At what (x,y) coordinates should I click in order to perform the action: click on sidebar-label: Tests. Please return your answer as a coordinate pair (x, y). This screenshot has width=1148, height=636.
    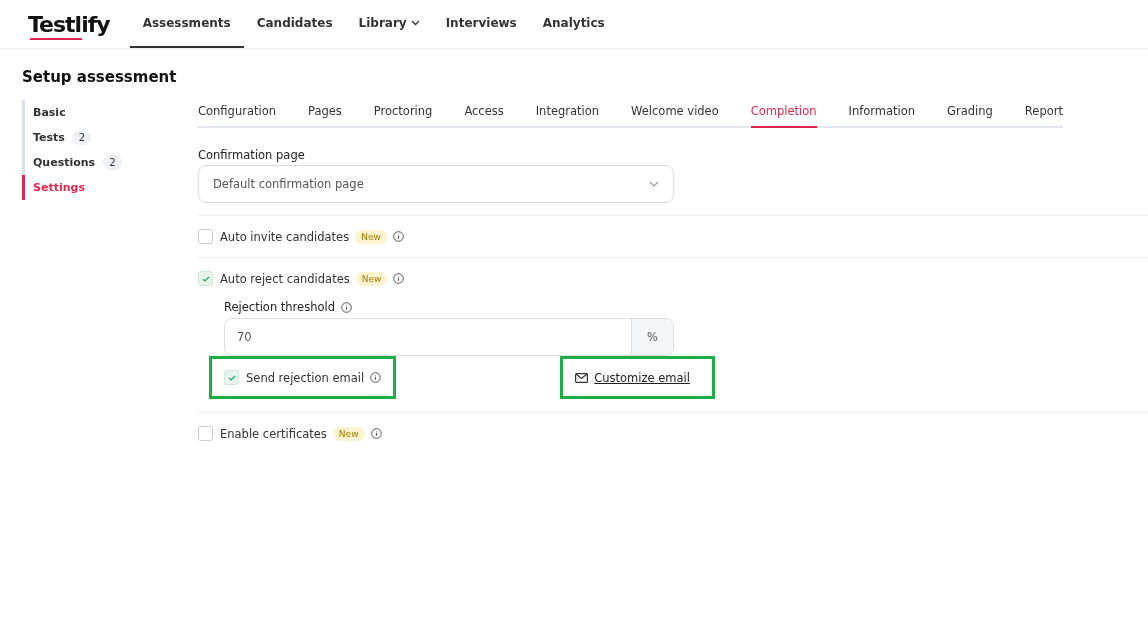
    Looking at the image, I should click on (49, 137).